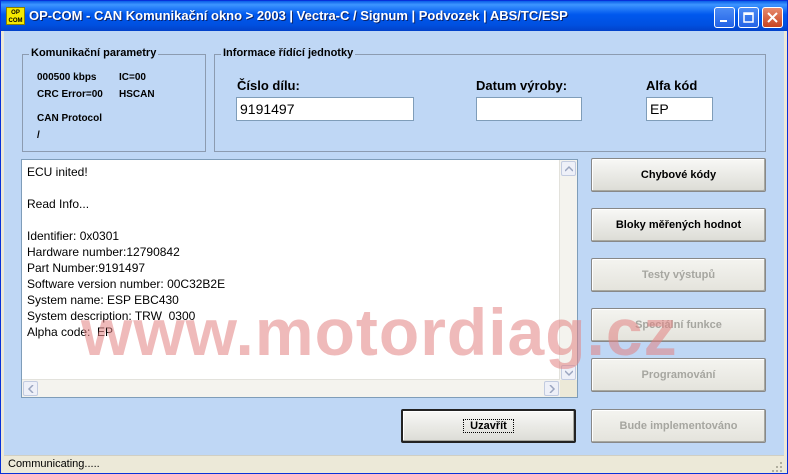 This screenshot has width=788, height=474. What do you see at coordinates (723, 21) in the screenshot?
I see `minimize-icon` at bounding box center [723, 21].